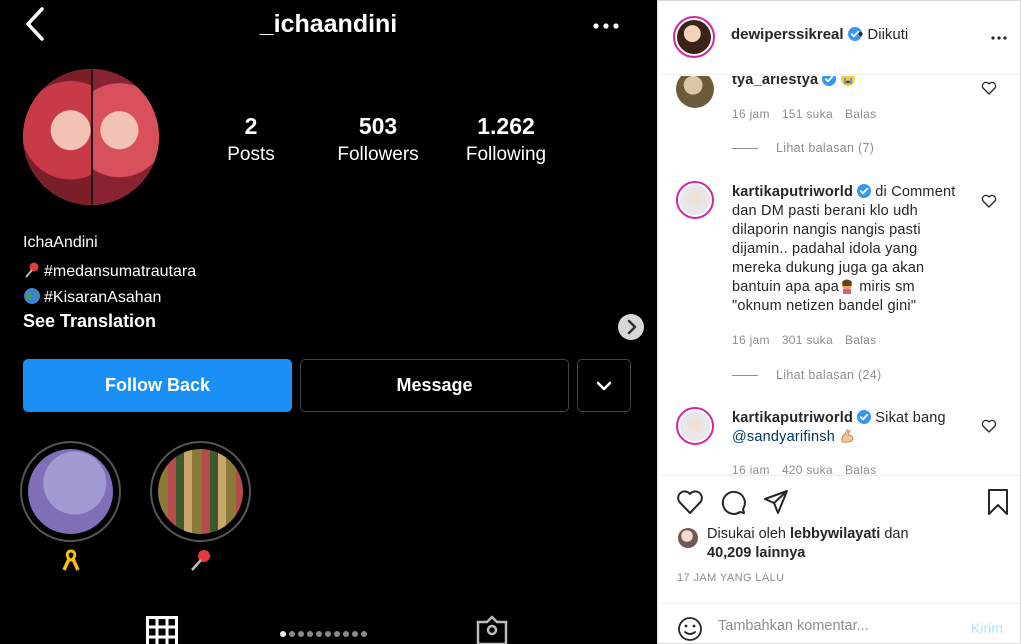  Describe the element at coordinates (506, 154) in the screenshot. I see `following-label: Following` at that location.